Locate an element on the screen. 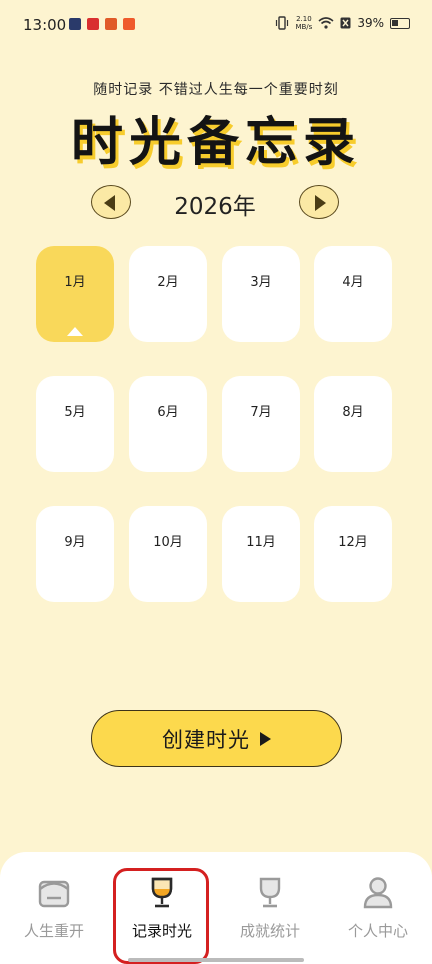 This screenshot has height=964, width=432. prev-year-button is located at coordinates (111, 202).